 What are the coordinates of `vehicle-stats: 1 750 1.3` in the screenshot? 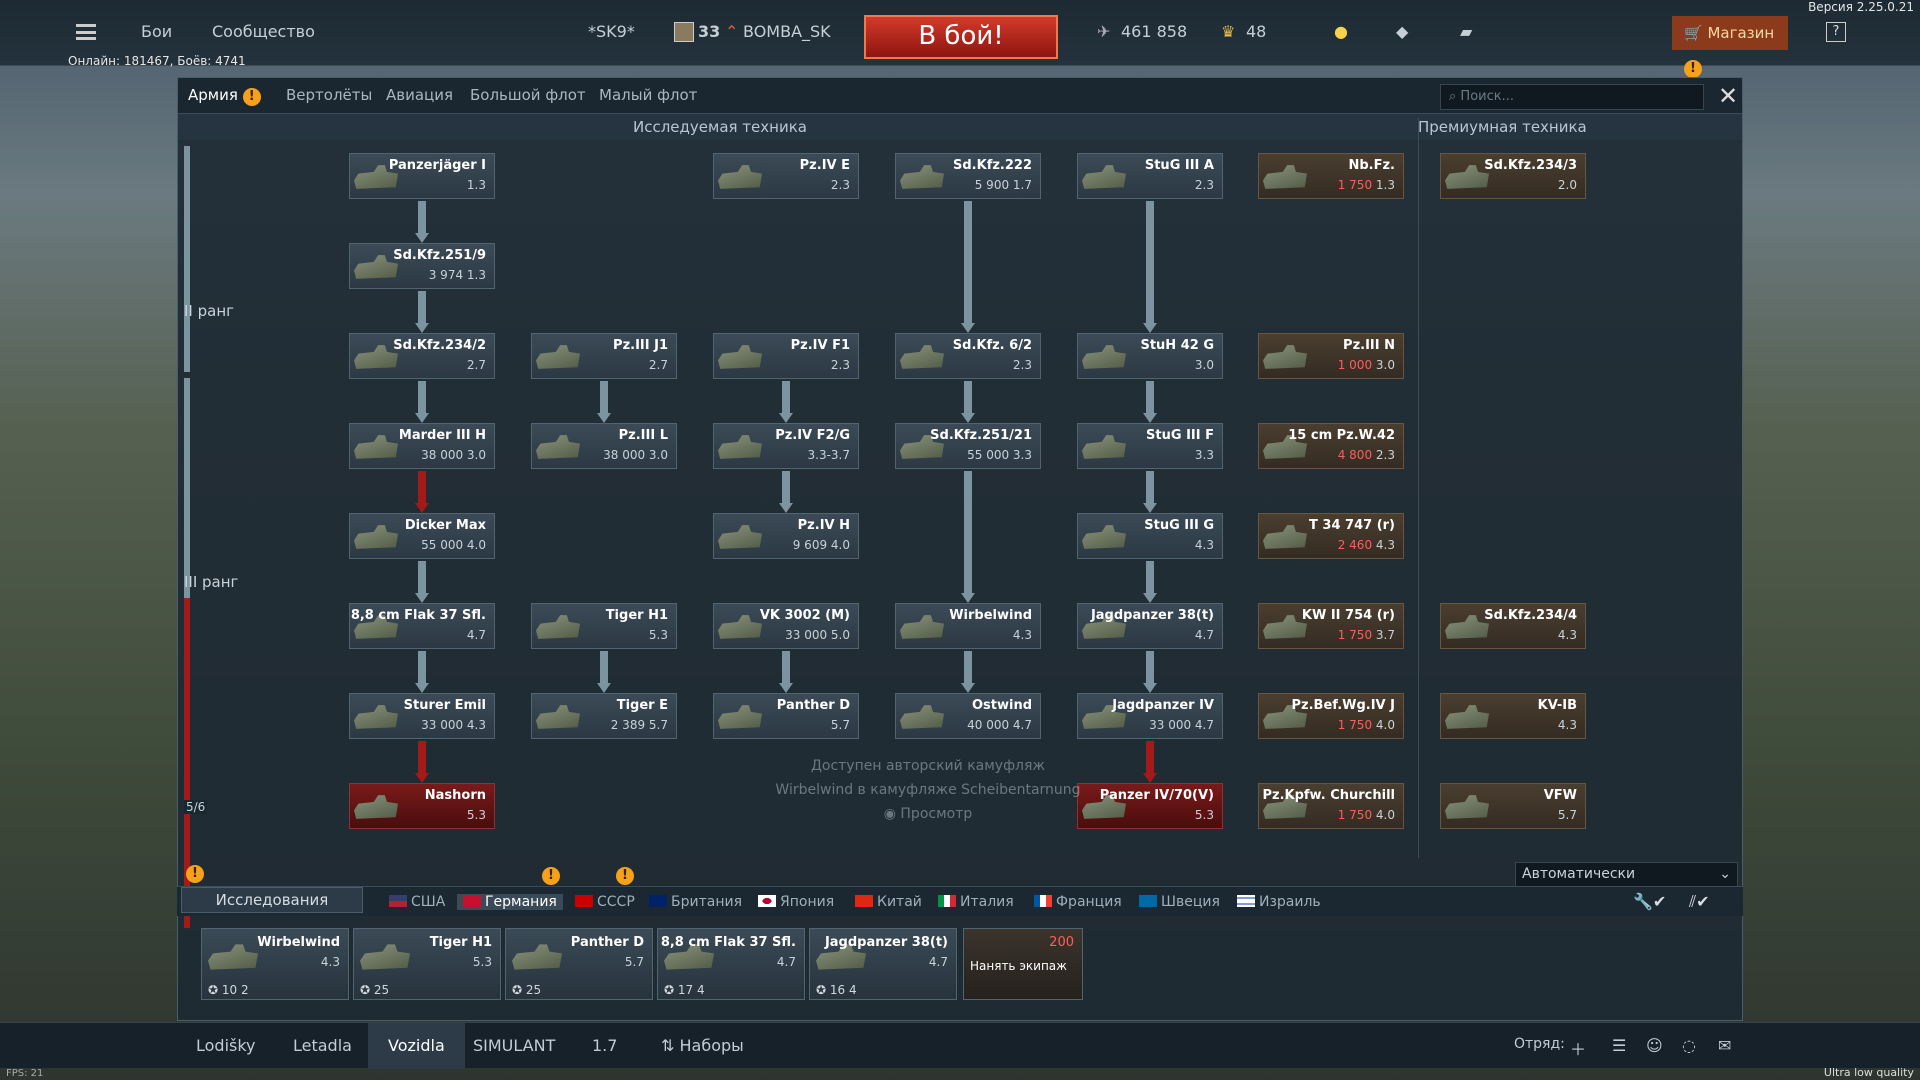 It's located at (1366, 185).